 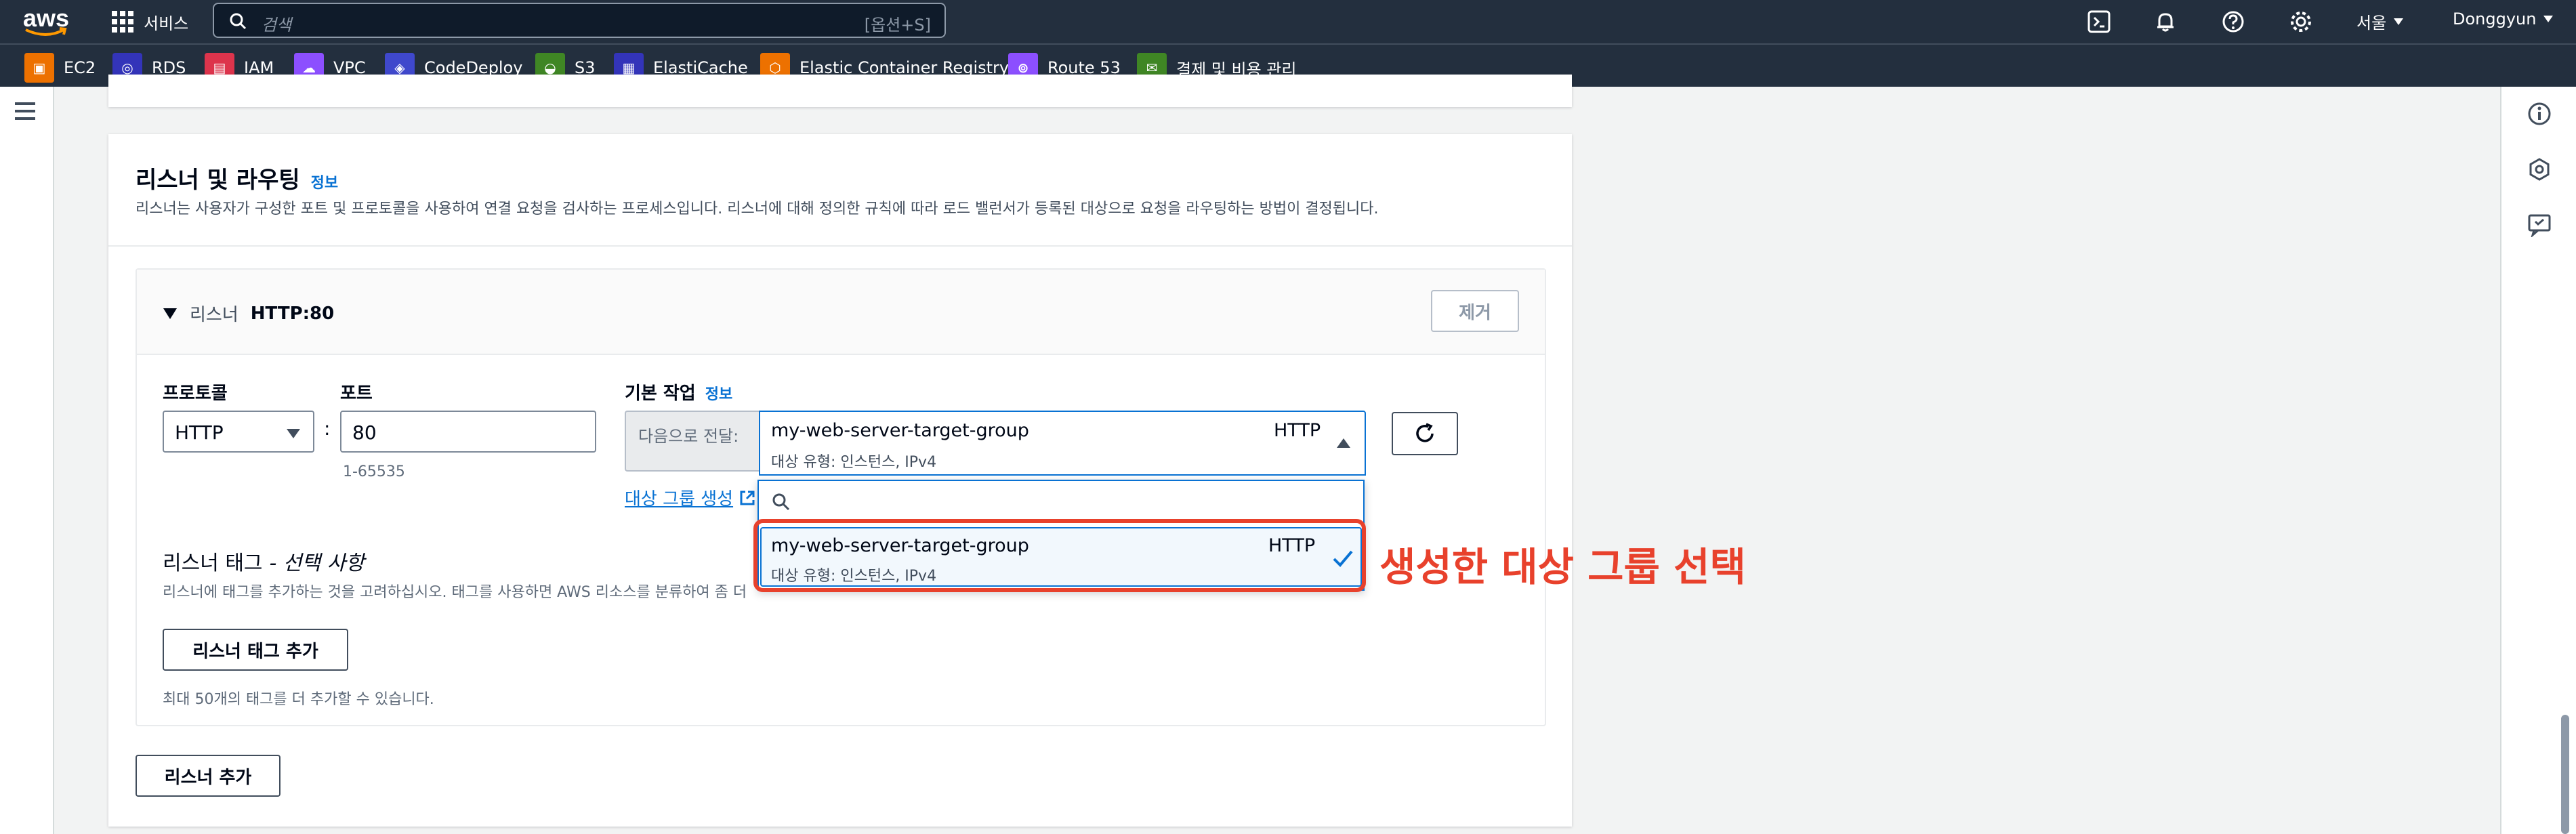 What do you see at coordinates (2539, 170) in the screenshot?
I see `hexagon-tool-icon` at bounding box center [2539, 170].